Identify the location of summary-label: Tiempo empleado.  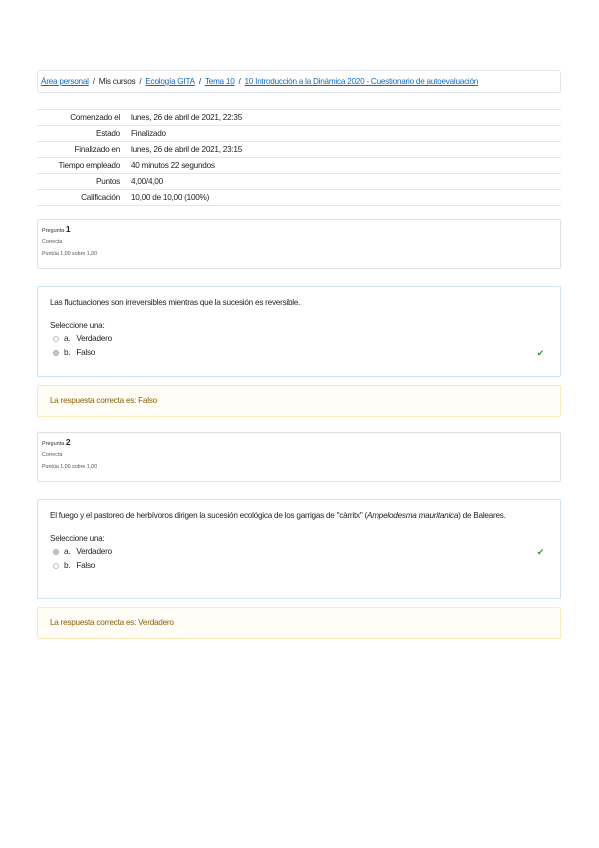
(82, 165).